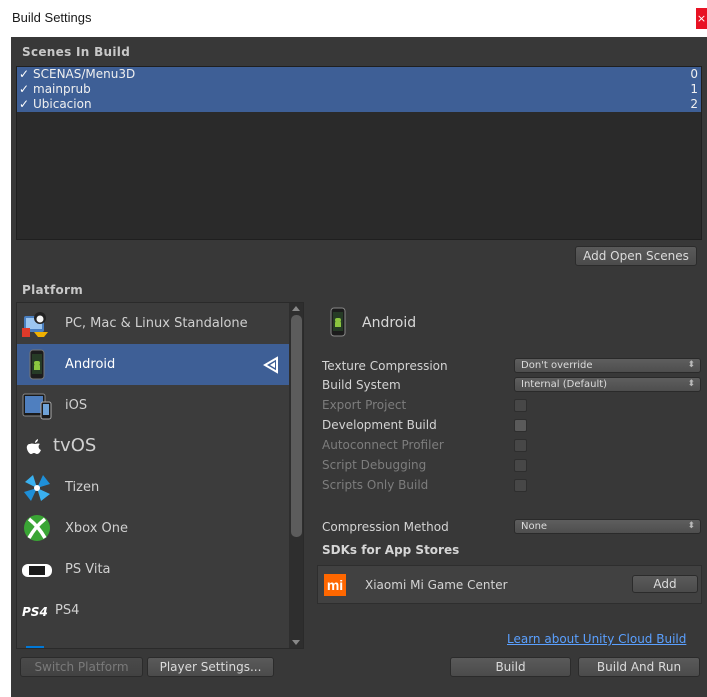 Image resolution: width=707 pixels, height=697 pixels. Describe the element at coordinates (272, 366) in the screenshot. I see `unity-active-platform-icon` at that location.